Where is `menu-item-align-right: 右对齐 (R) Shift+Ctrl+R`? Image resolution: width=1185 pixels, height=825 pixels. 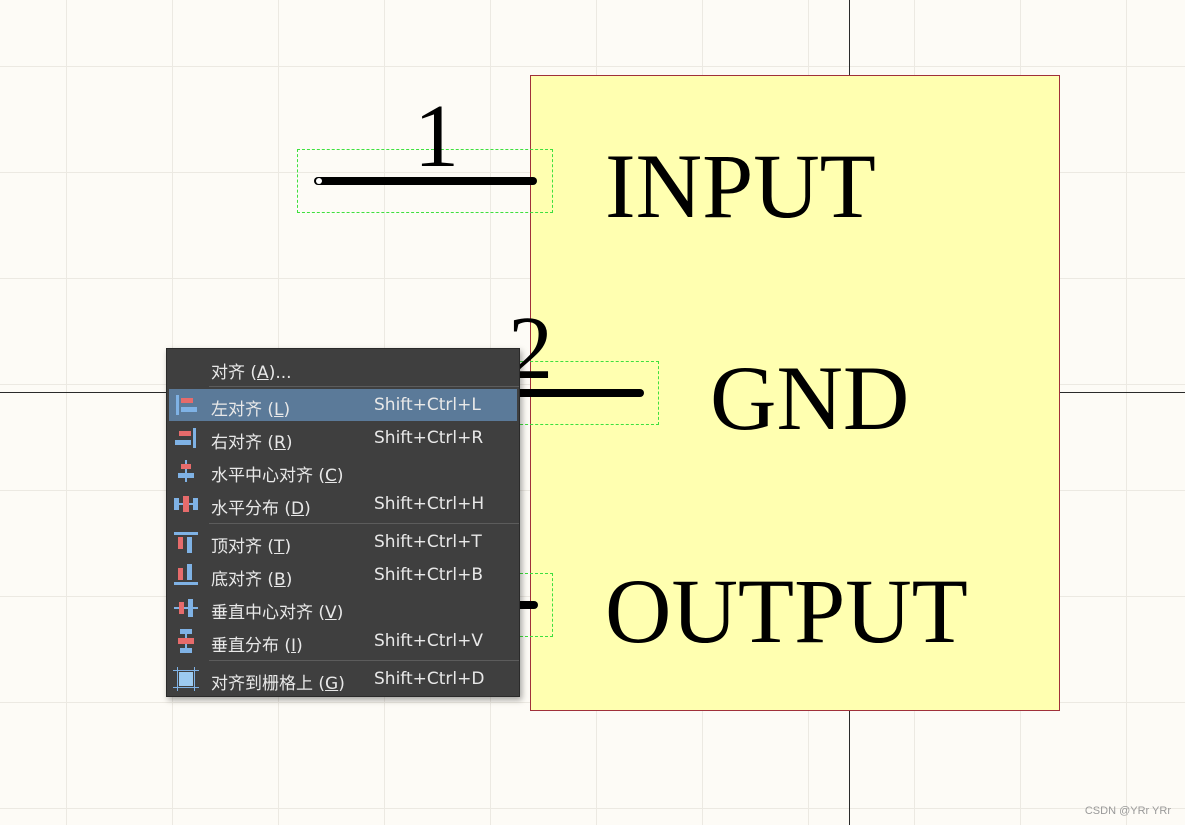 menu-item-align-right: 右对齐 (R) Shift+Ctrl+R is located at coordinates (343, 438).